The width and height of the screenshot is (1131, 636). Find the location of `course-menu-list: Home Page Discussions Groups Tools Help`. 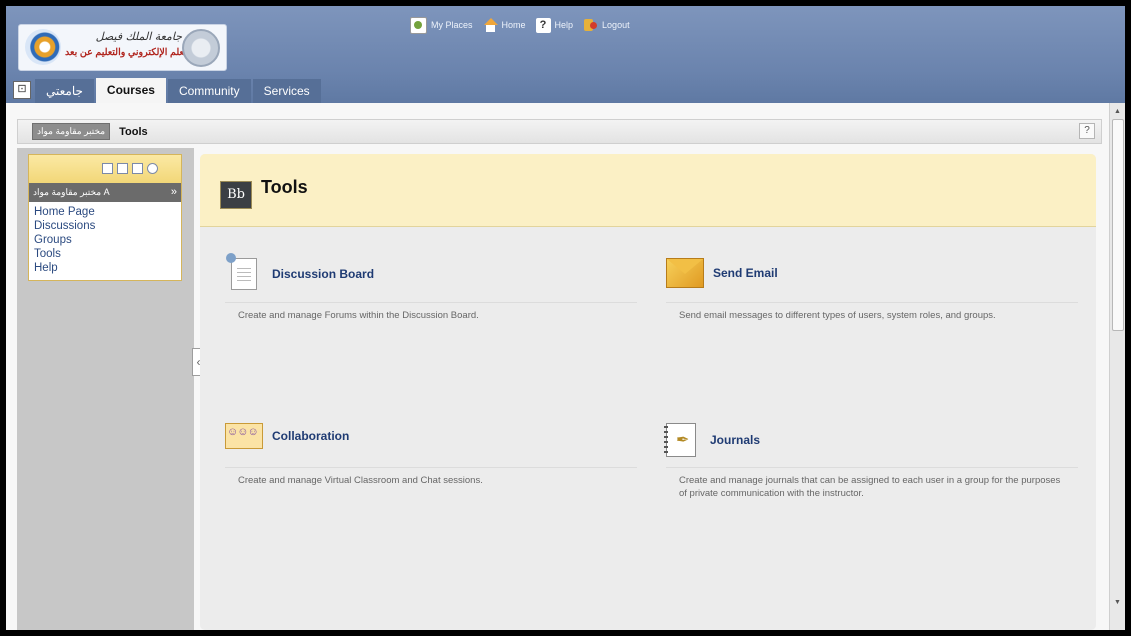

course-menu-list: Home Page Discussions Groups Tools Help is located at coordinates (105, 241).